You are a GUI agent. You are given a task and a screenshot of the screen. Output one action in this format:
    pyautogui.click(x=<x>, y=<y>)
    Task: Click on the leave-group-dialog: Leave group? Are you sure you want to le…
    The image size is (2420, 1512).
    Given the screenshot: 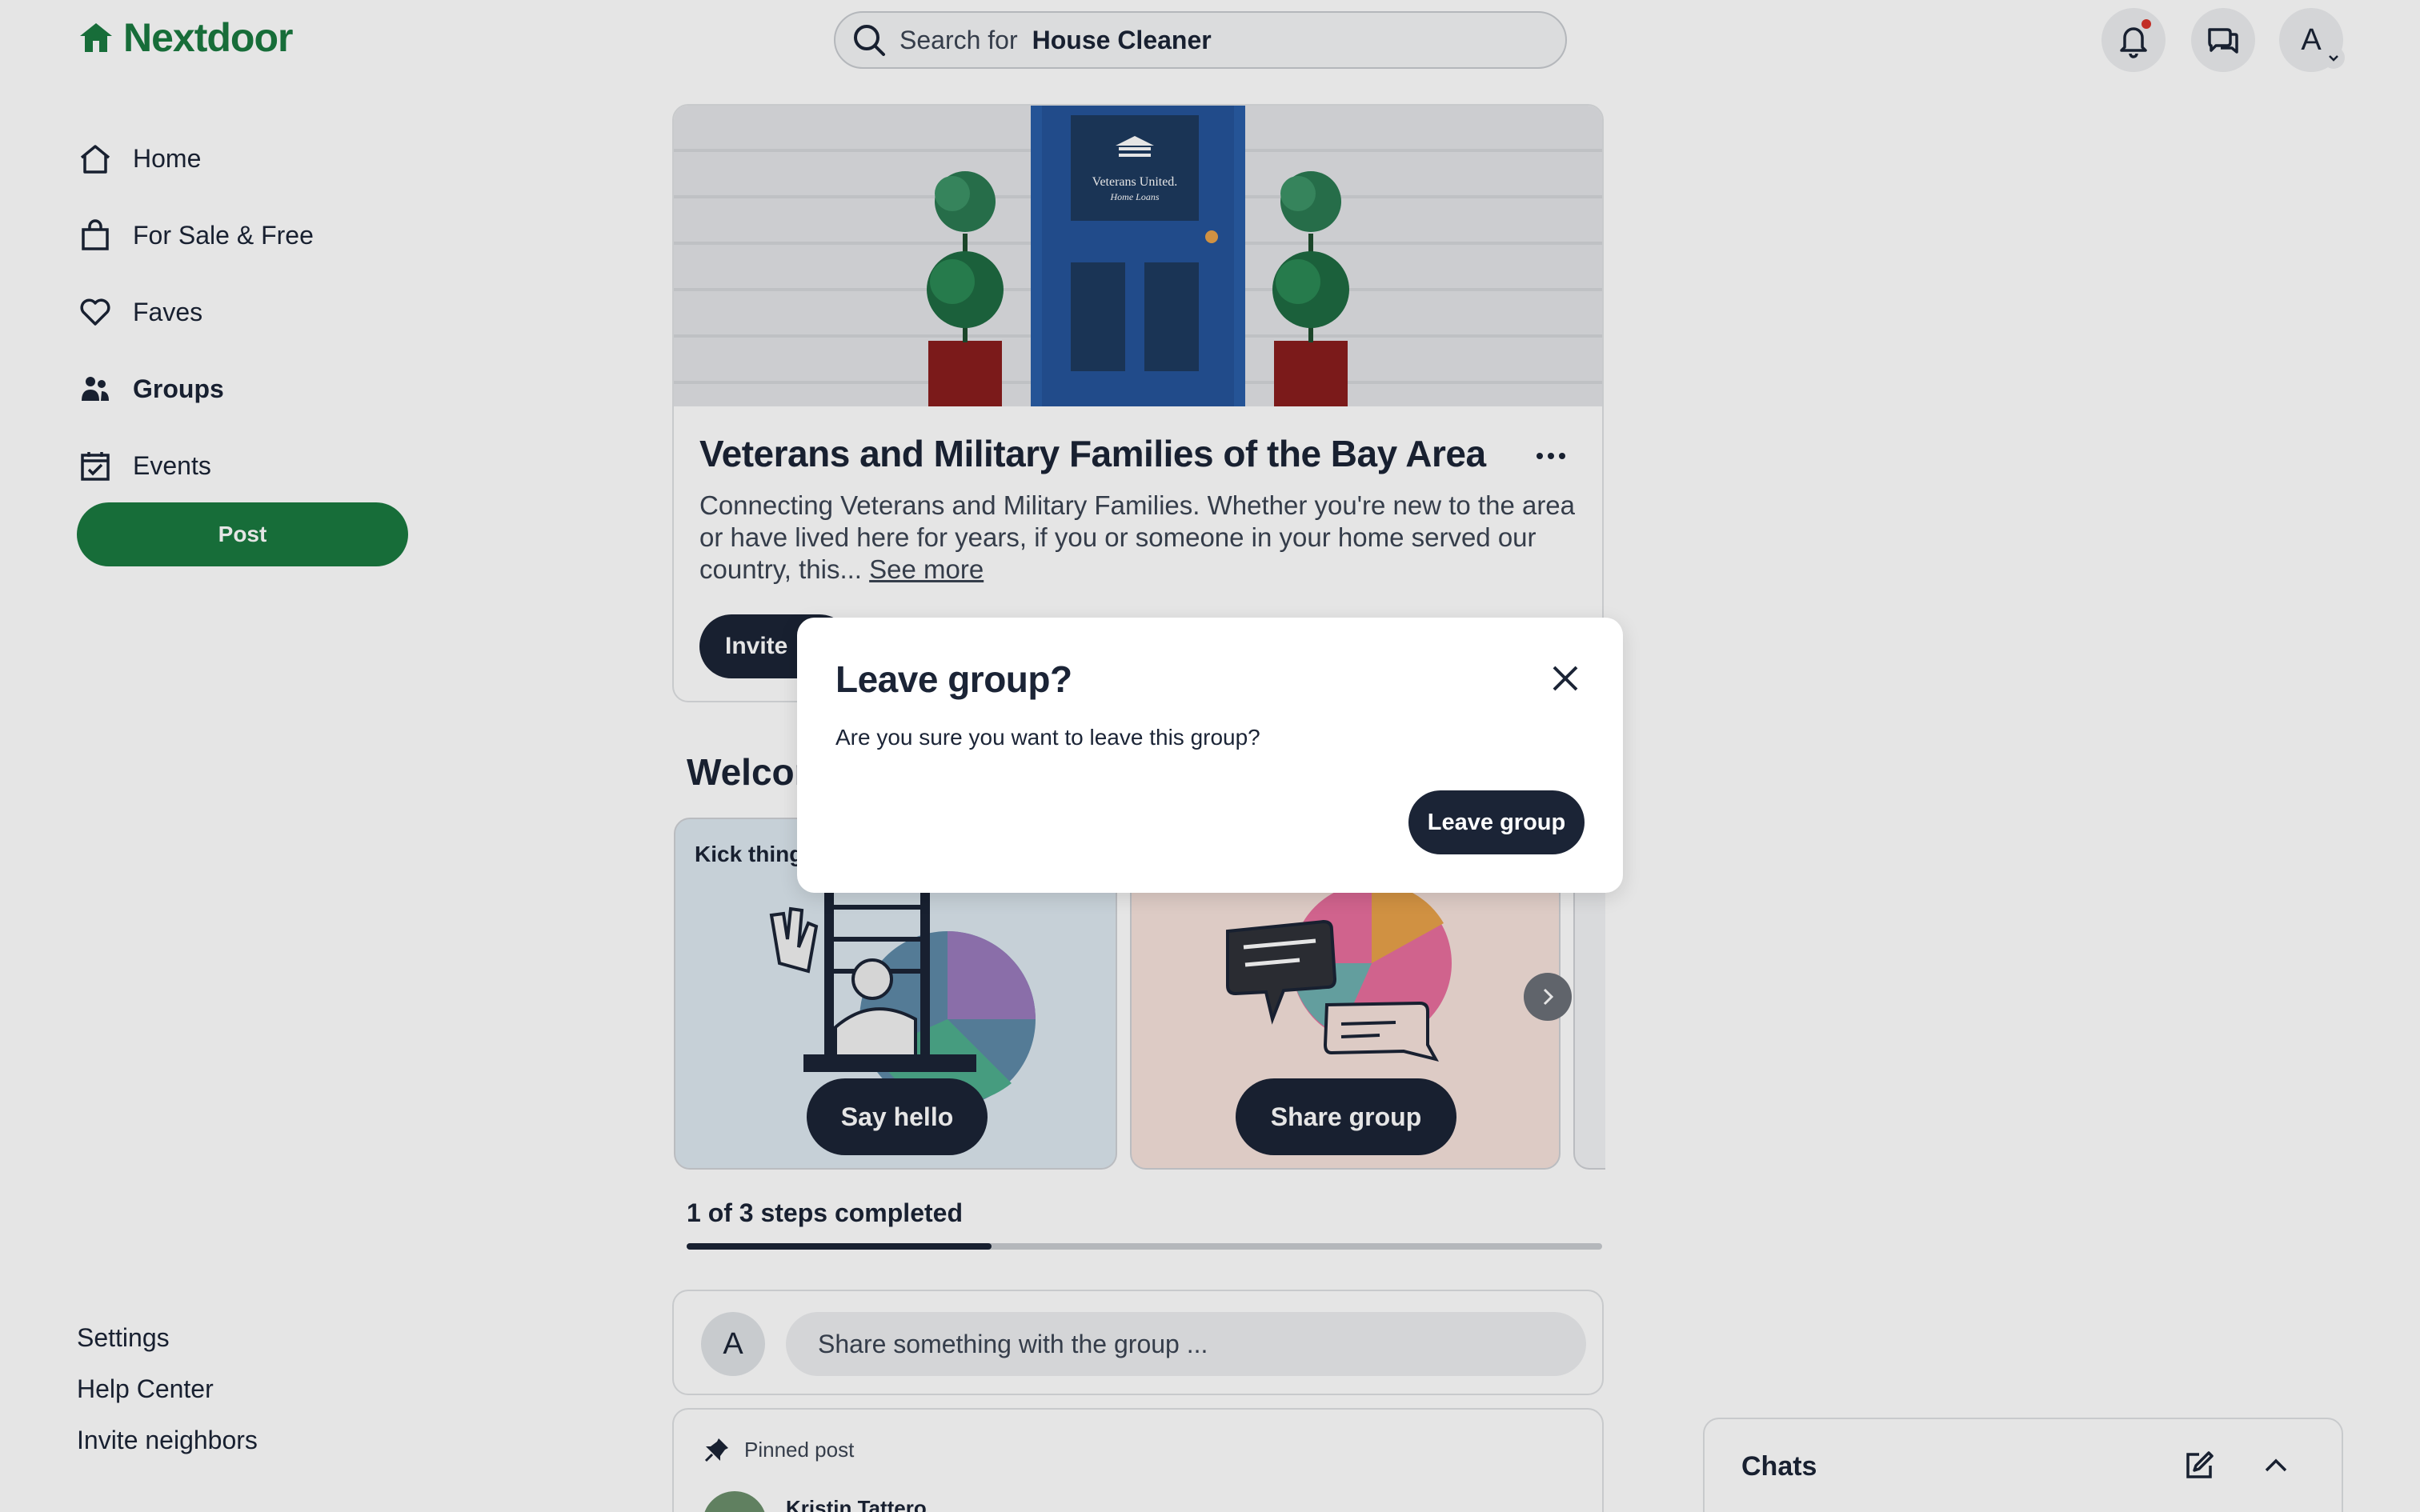 What is the action you would take?
    pyautogui.click(x=1210, y=755)
    